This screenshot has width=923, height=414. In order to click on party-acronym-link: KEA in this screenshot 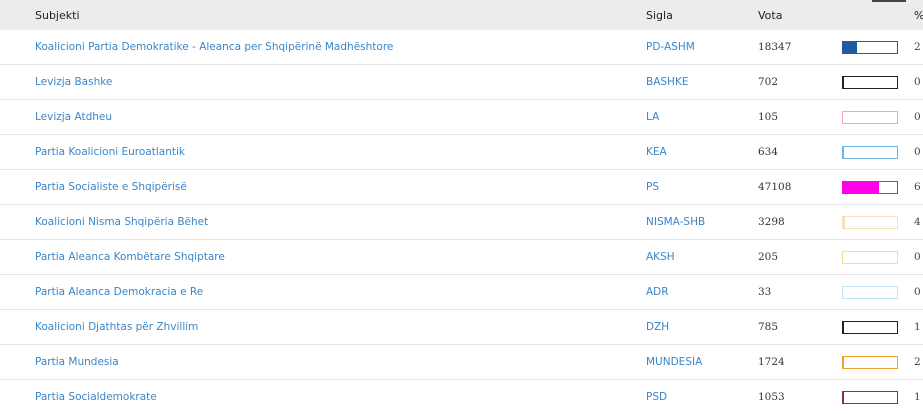, I will do `click(702, 152)`.